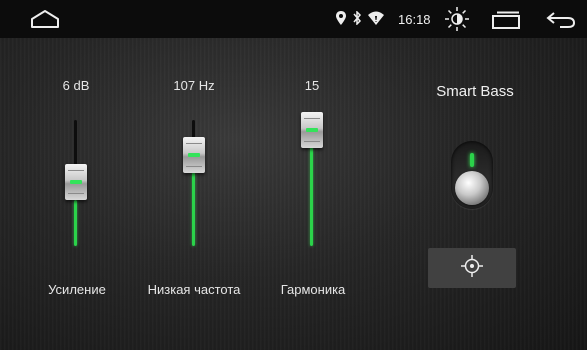  What do you see at coordinates (76, 85) in the screenshot?
I see `gain-value: 6 dB` at bounding box center [76, 85].